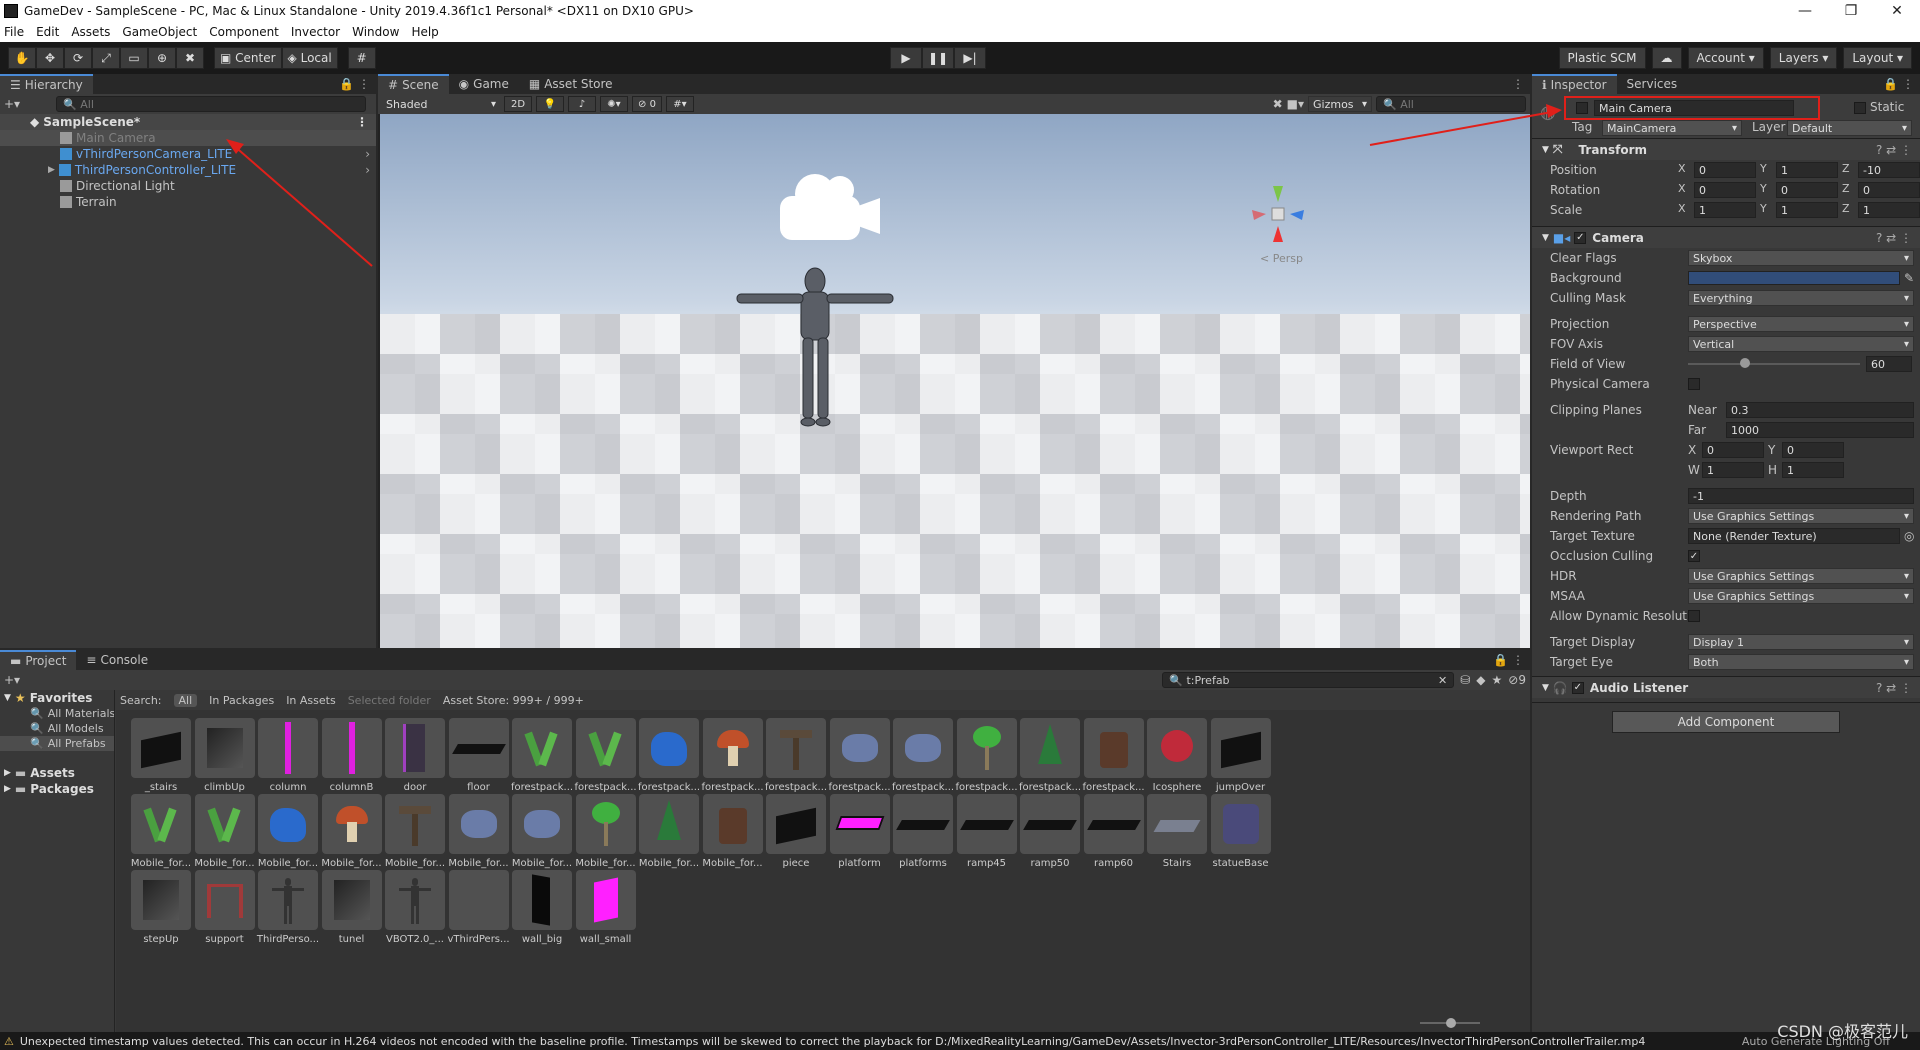 The width and height of the screenshot is (1920, 1050). What do you see at coordinates (1114, 839) in the screenshot?
I see `asset-item: ramp60` at bounding box center [1114, 839].